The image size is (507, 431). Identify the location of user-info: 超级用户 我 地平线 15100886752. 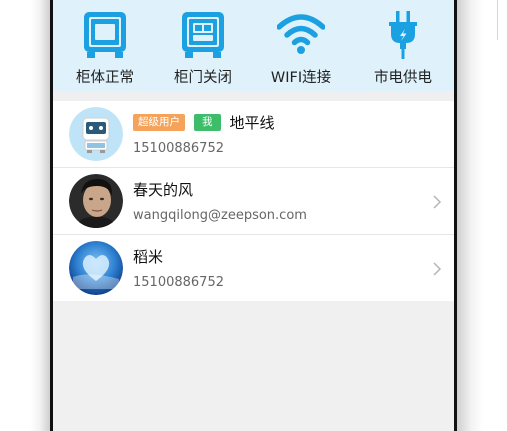
(278, 133).